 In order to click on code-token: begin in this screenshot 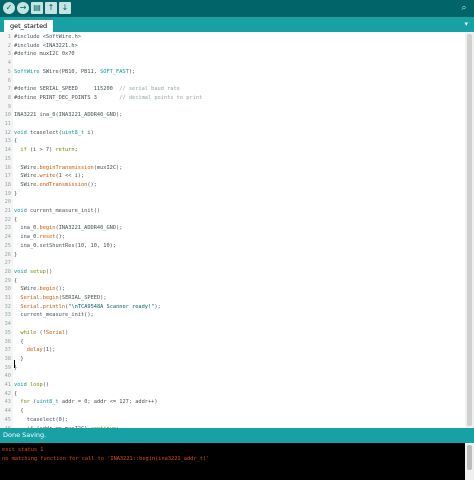, I will do `click(47, 228)`.